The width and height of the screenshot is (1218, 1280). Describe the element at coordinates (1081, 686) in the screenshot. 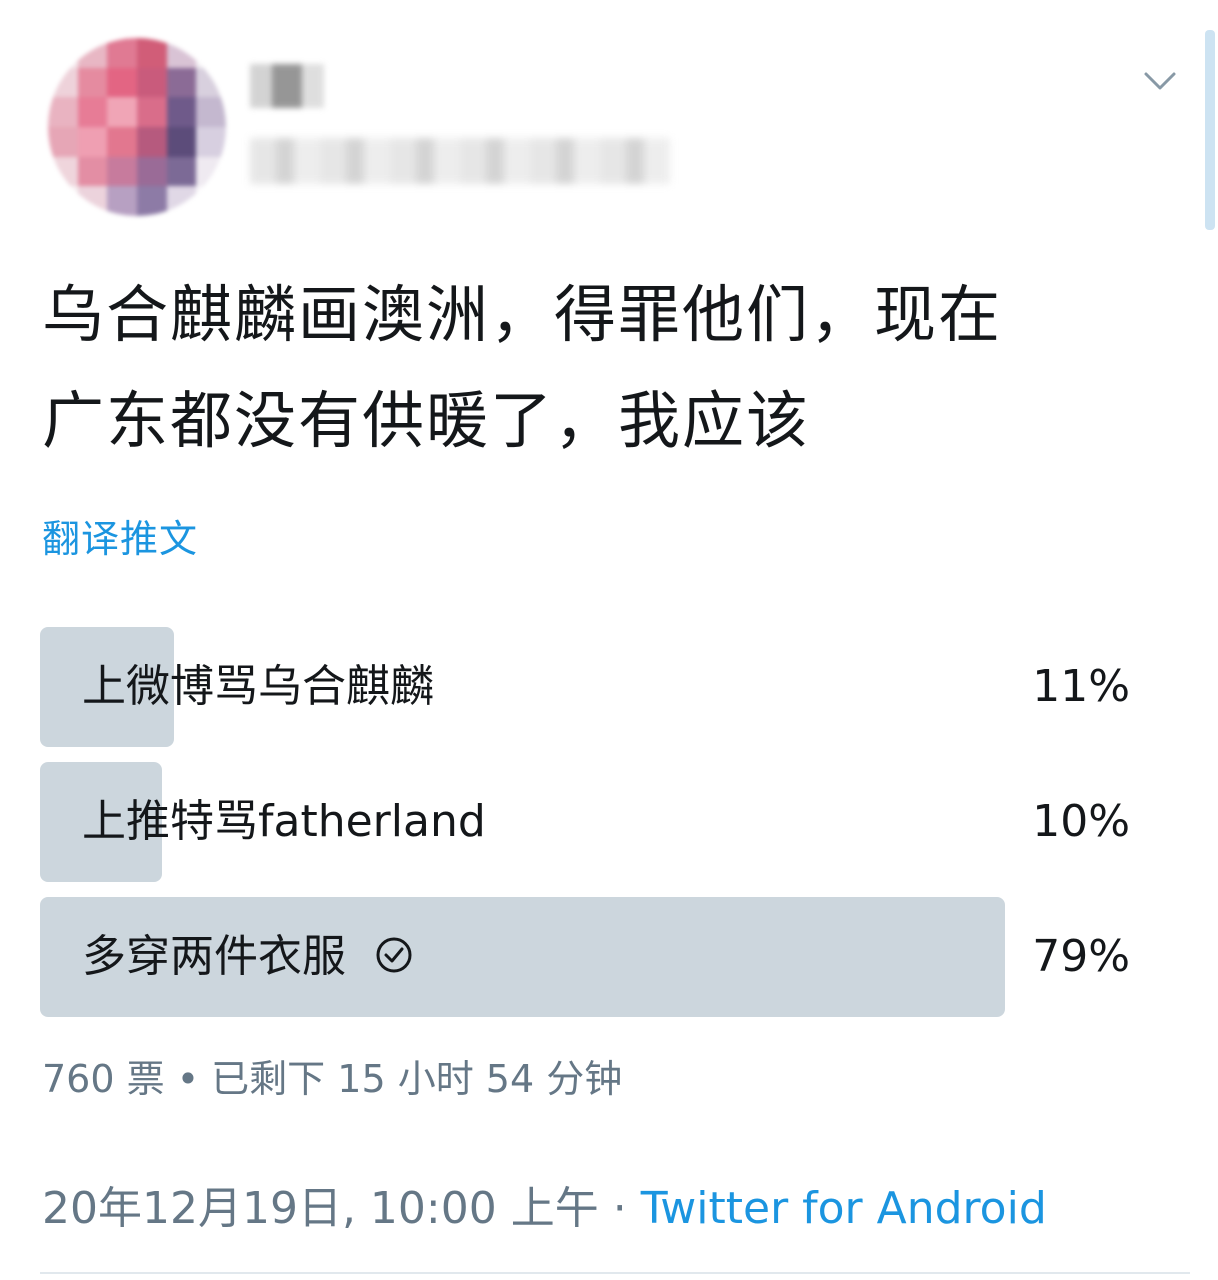

I see `poll-option-percent: 11%` at that location.